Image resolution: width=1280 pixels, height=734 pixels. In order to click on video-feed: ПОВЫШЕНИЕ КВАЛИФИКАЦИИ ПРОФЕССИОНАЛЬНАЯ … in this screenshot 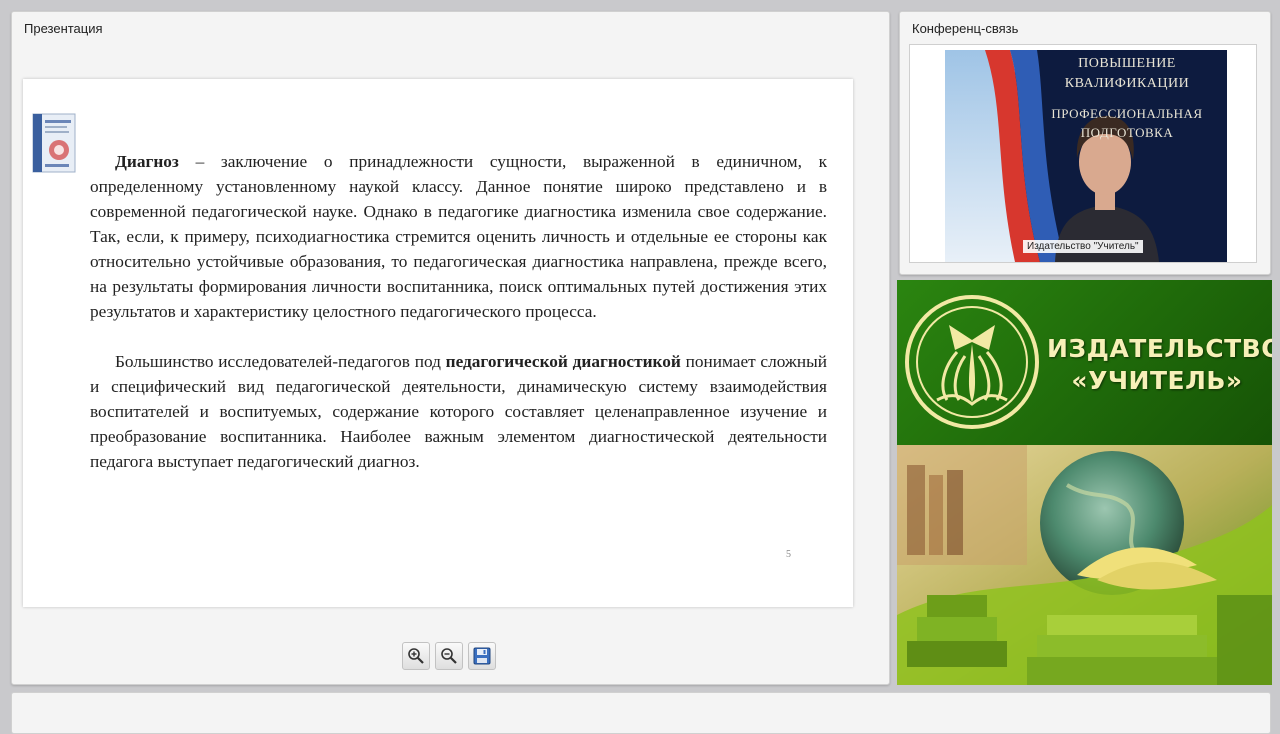, I will do `click(1086, 156)`.